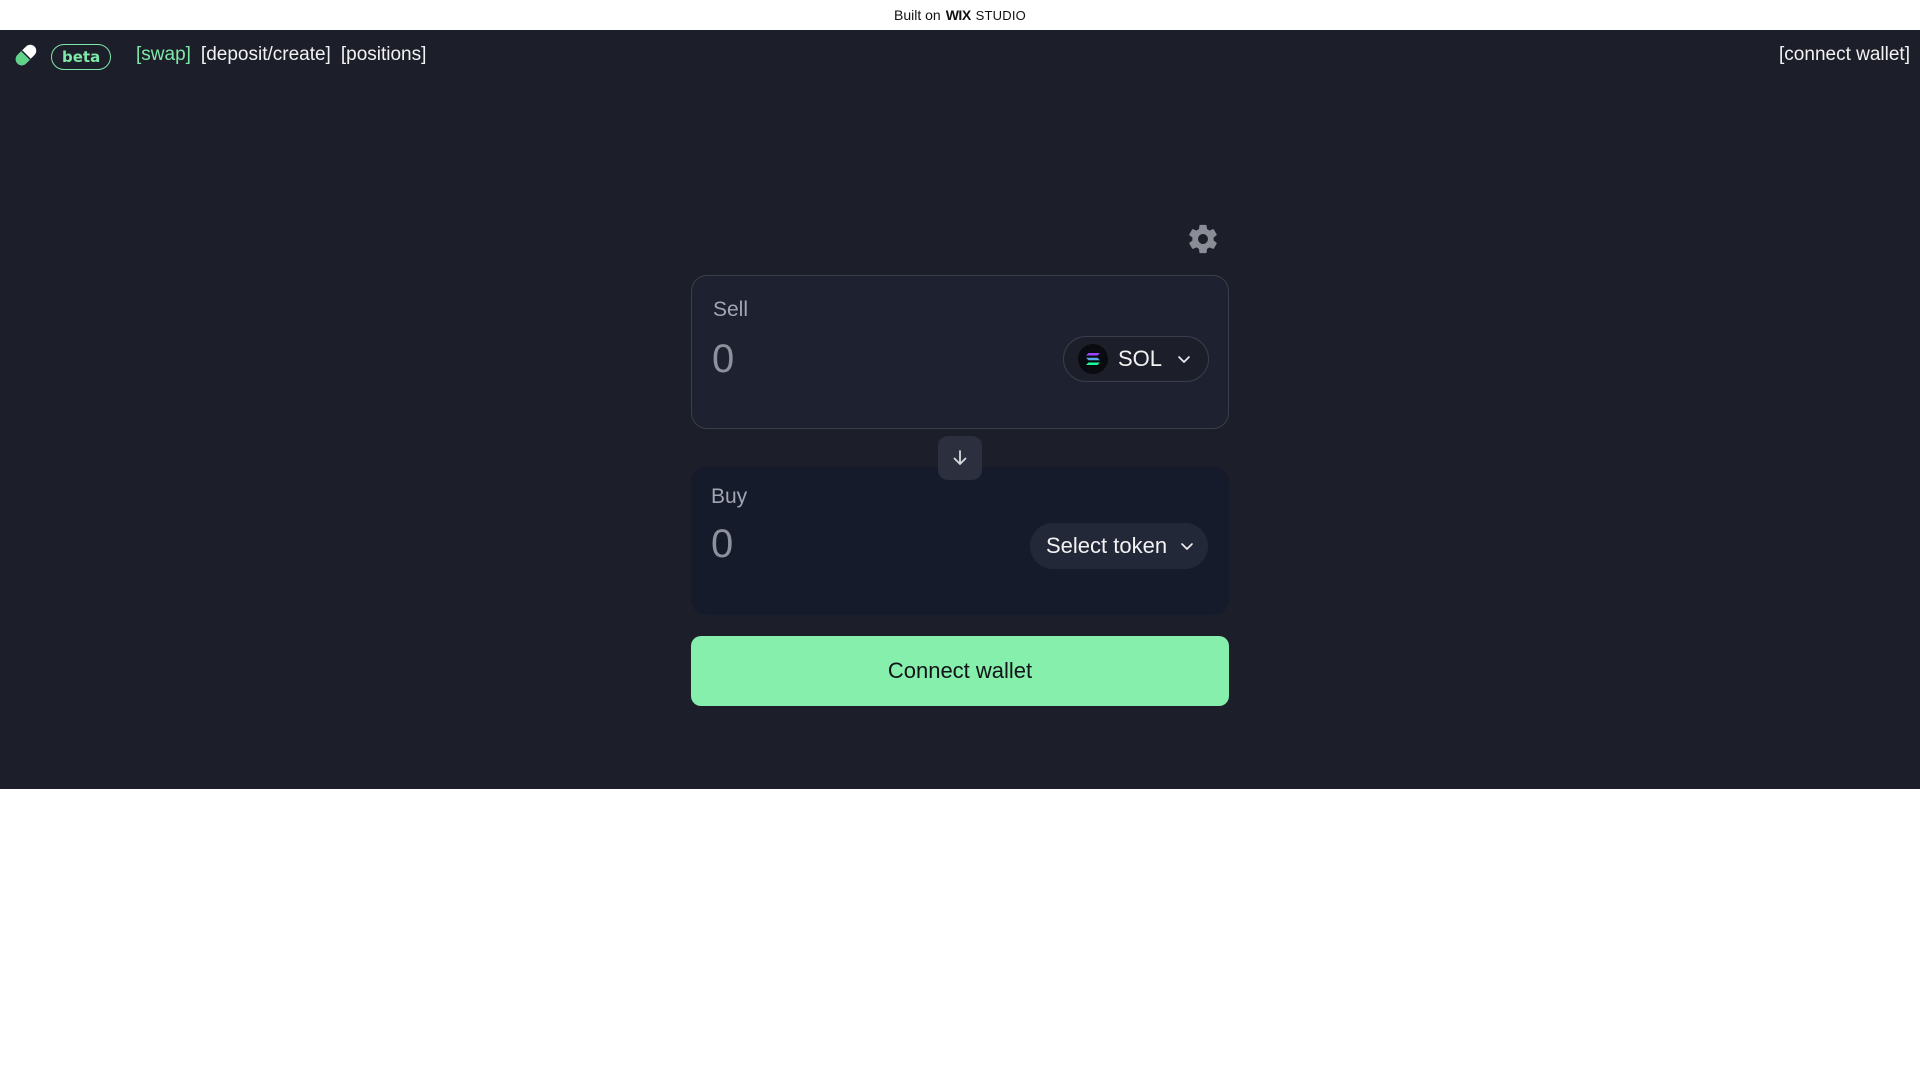 This screenshot has height=1080, width=1920. What do you see at coordinates (26, 55) in the screenshot?
I see `pill-icon` at bounding box center [26, 55].